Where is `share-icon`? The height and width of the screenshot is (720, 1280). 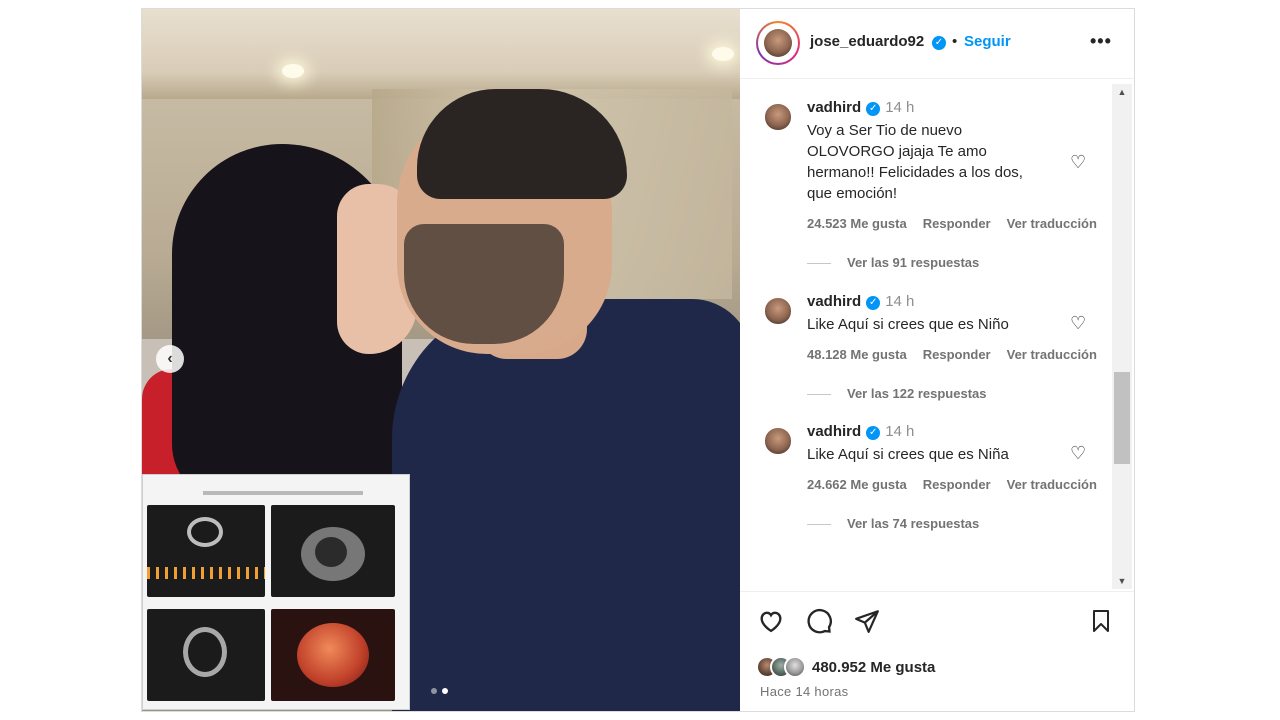 share-icon is located at coordinates (867, 621).